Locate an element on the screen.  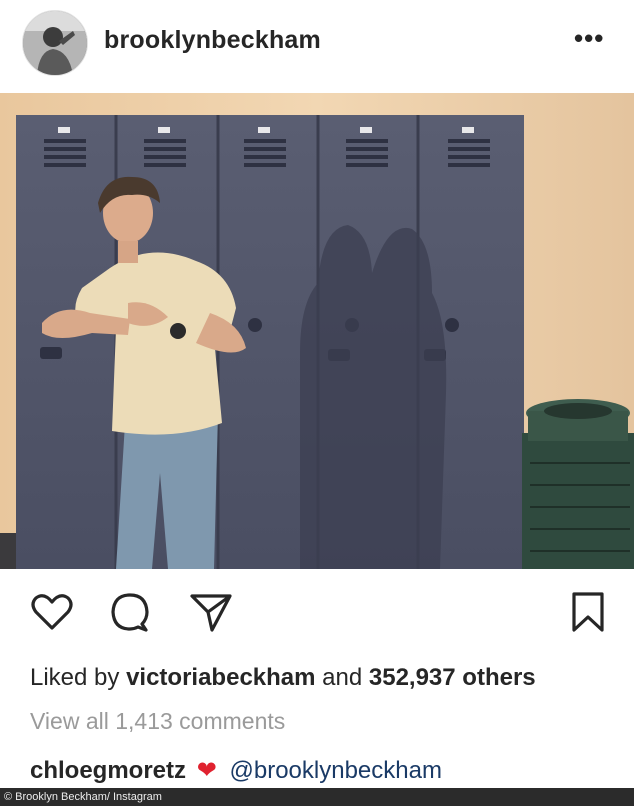
bookmark-icon is located at coordinates (588, 612).